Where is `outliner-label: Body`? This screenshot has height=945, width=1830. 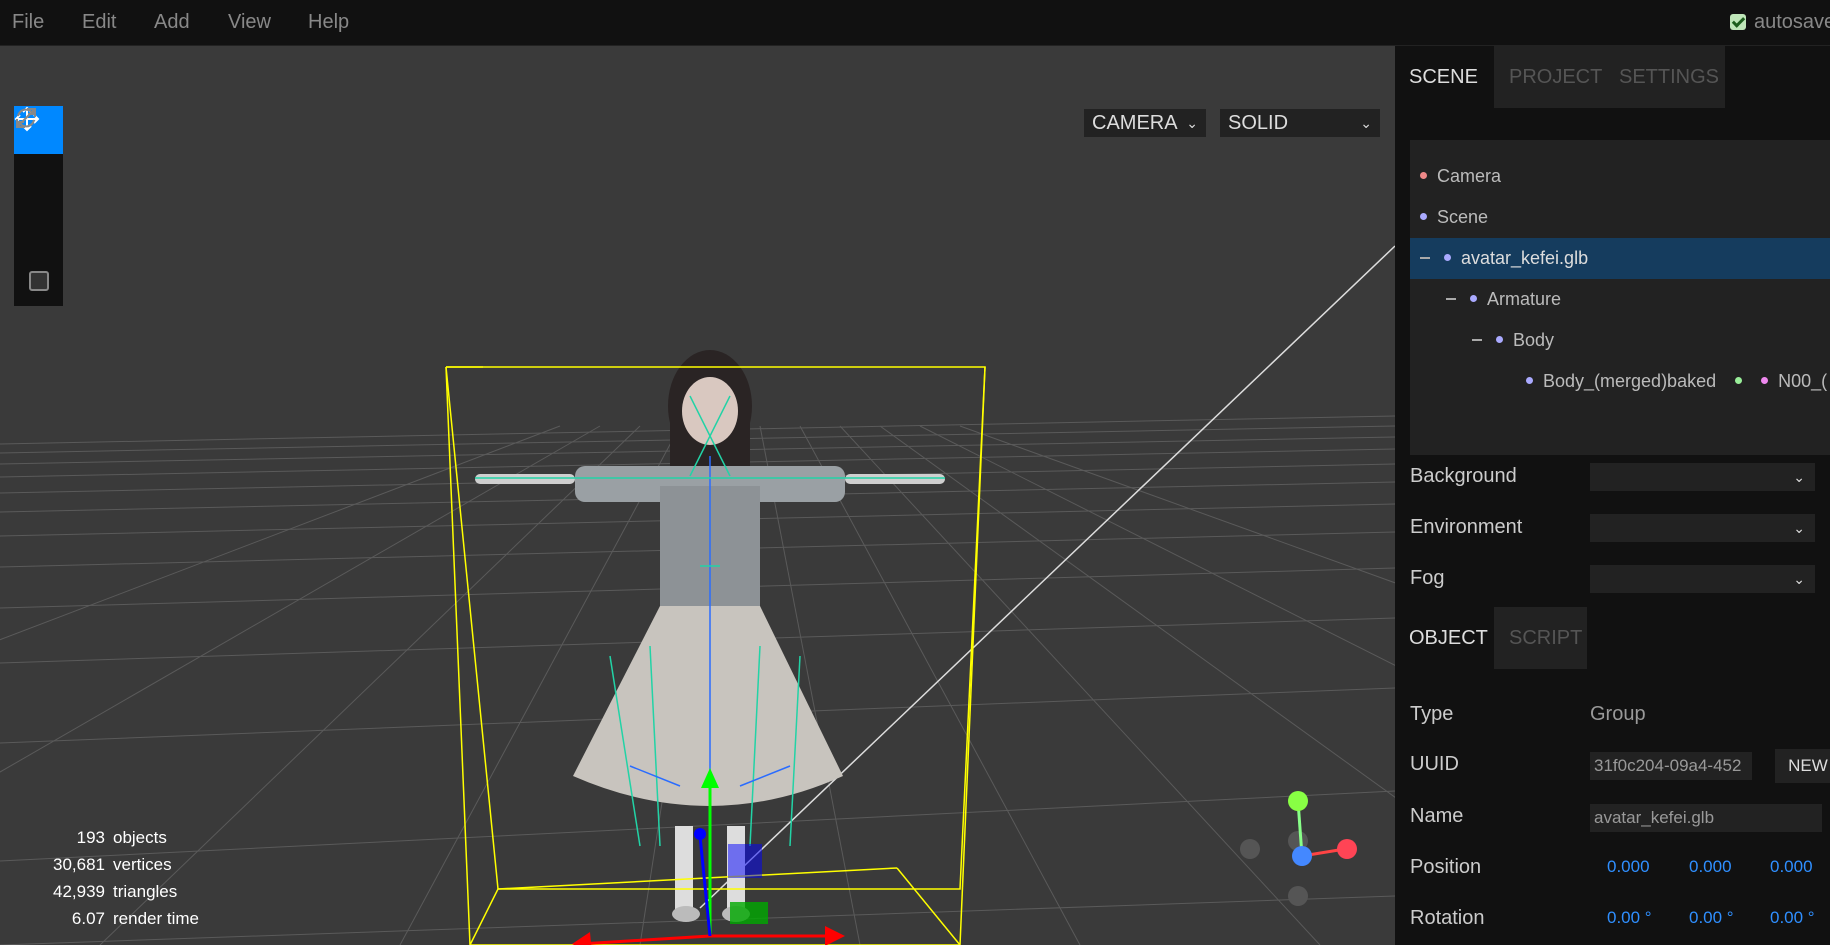 outliner-label: Body is located at coordinates (1534, 340).